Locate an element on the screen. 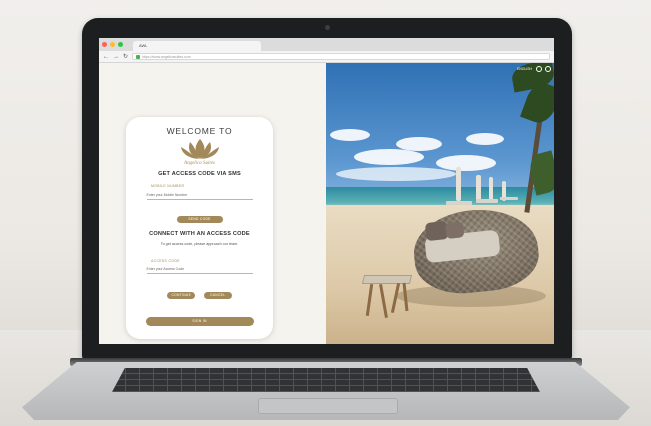 Image resolution: width=651 pixels, height=426 pixels. forward-arrow-icon: → is located at coordinates (116, 57).